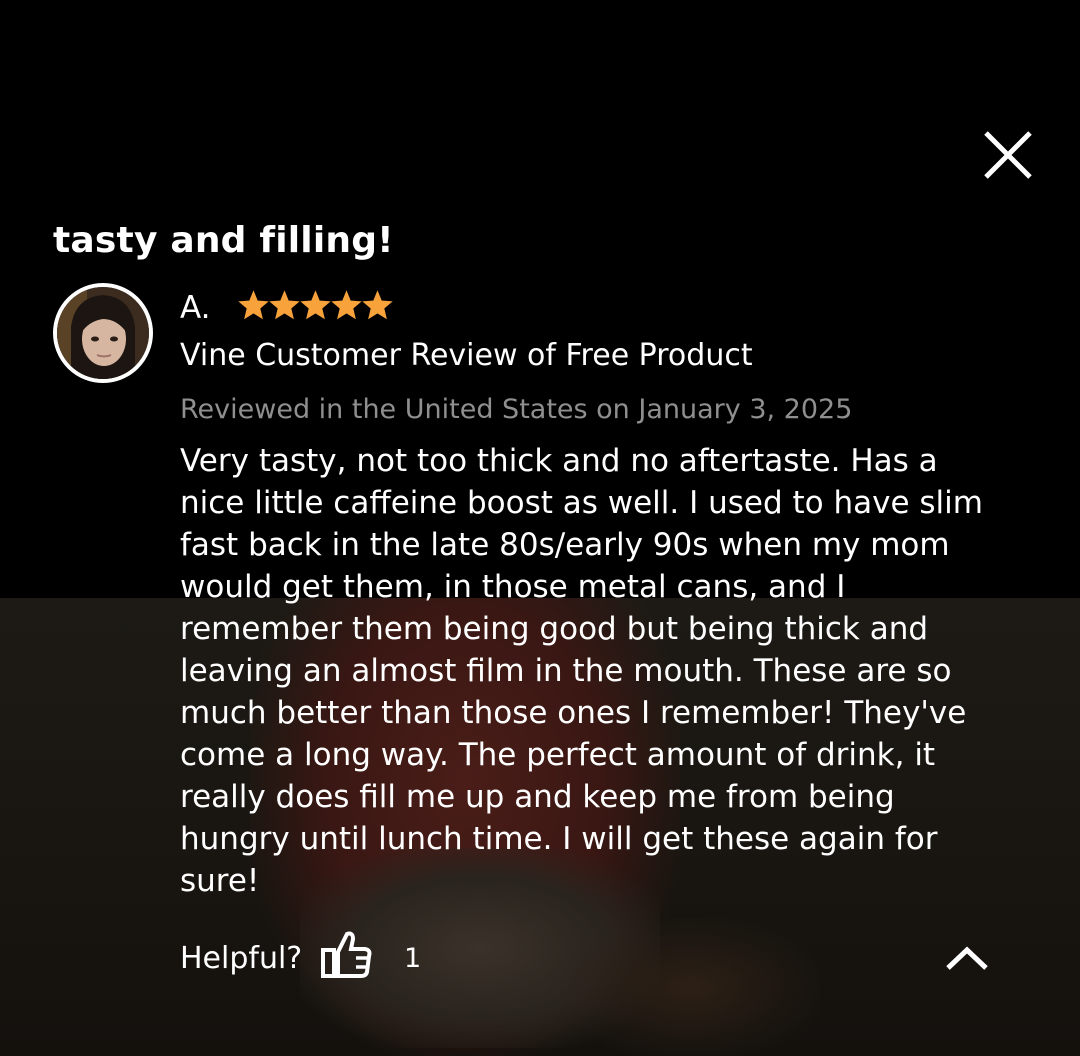 Image resolution: width=1080 pixels, height=1056 pixels. I want to click on thumbs-up-icon, so click(346, 954).